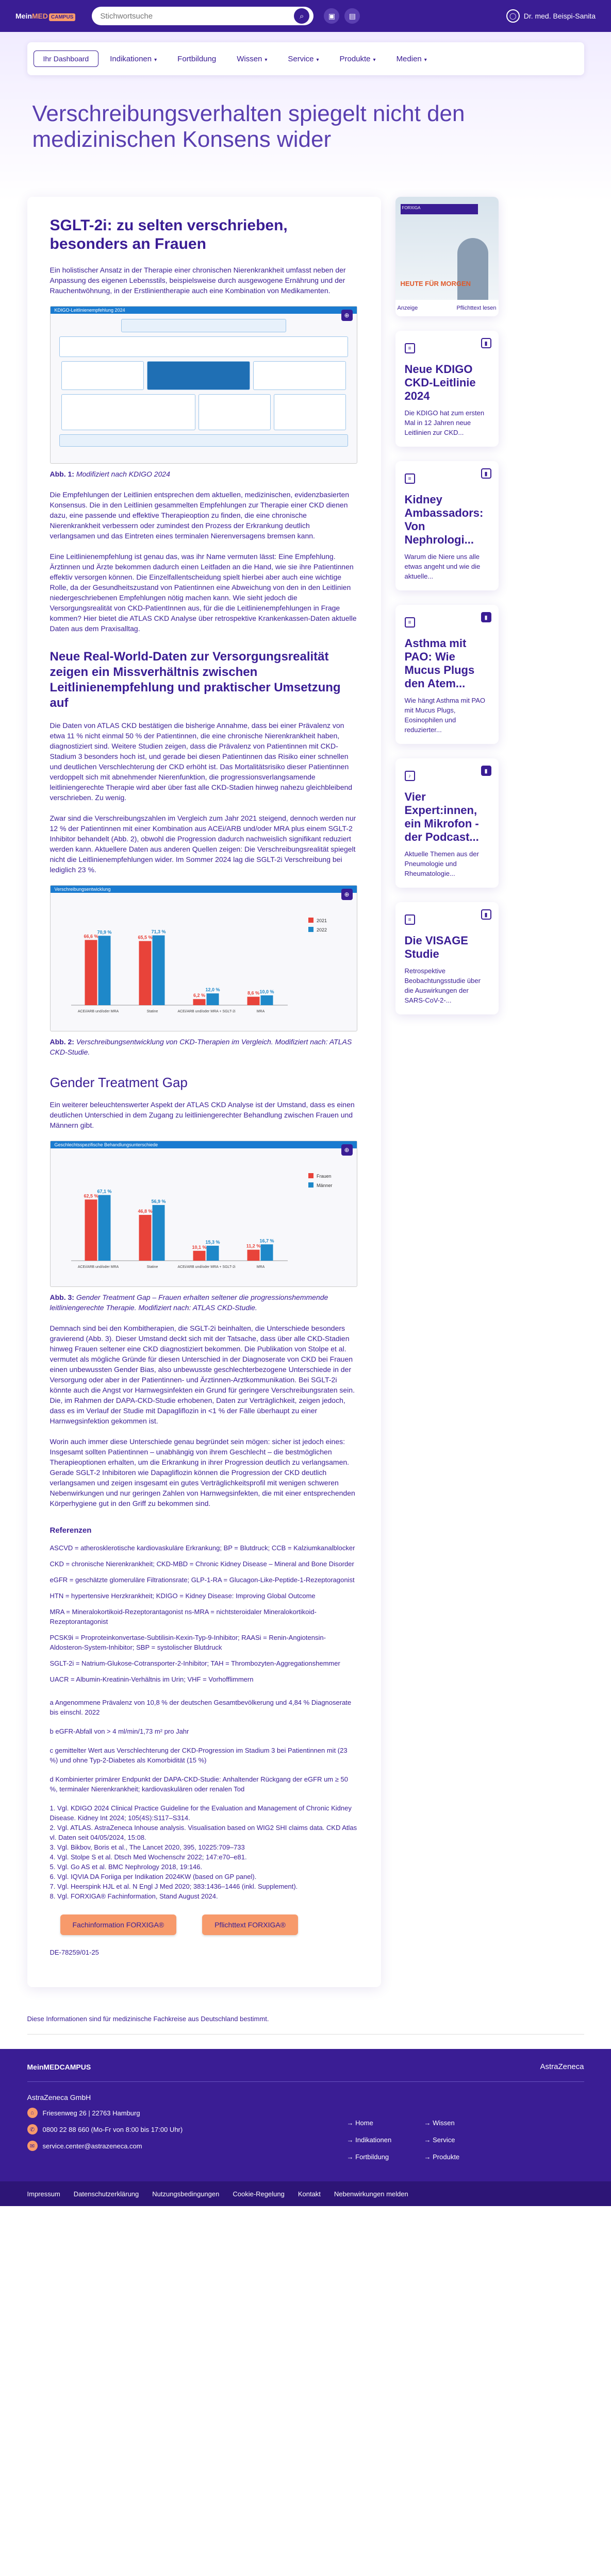  I want to click on category-label: ACEi/ARB und/oder MRA, so click(98, 1267).